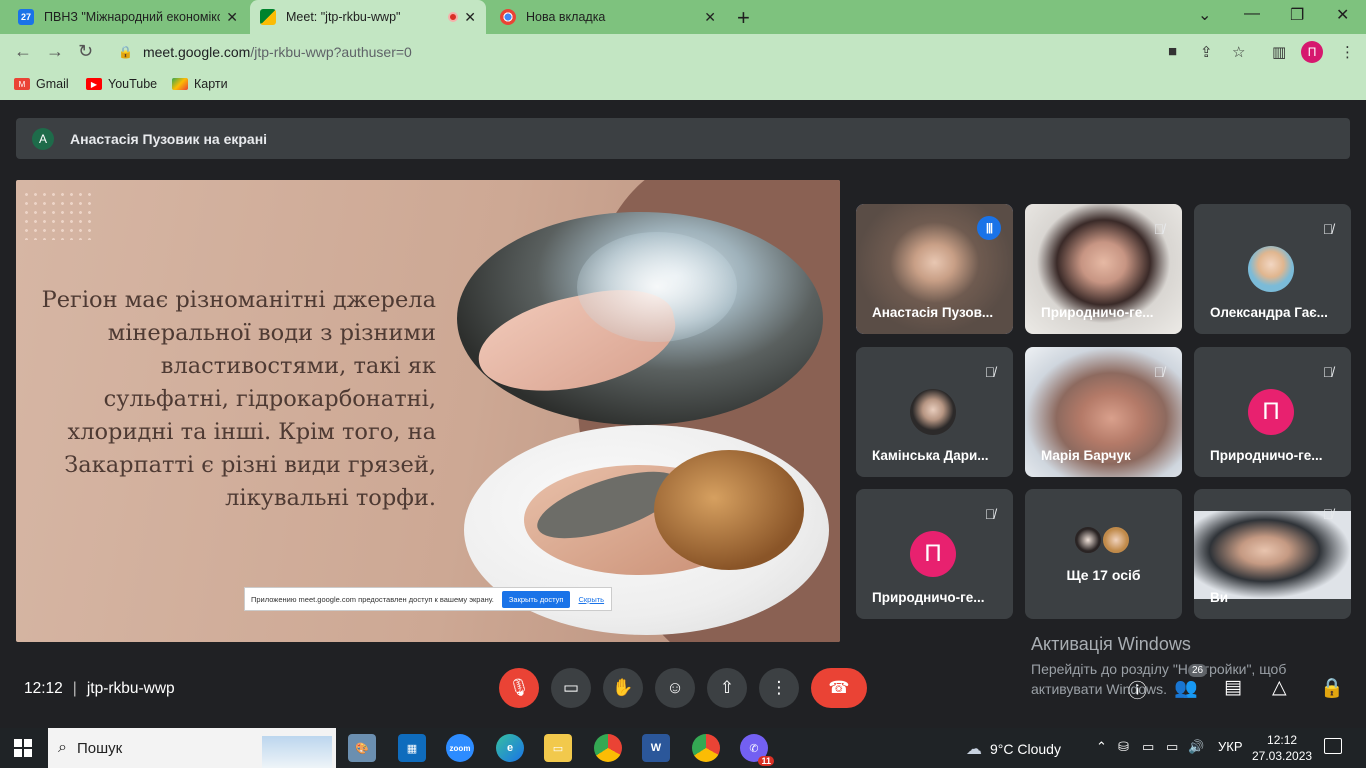  Describe the element at coordinates (1297, 15) in the screenshot. I see `restore-button: ❐` at that location.